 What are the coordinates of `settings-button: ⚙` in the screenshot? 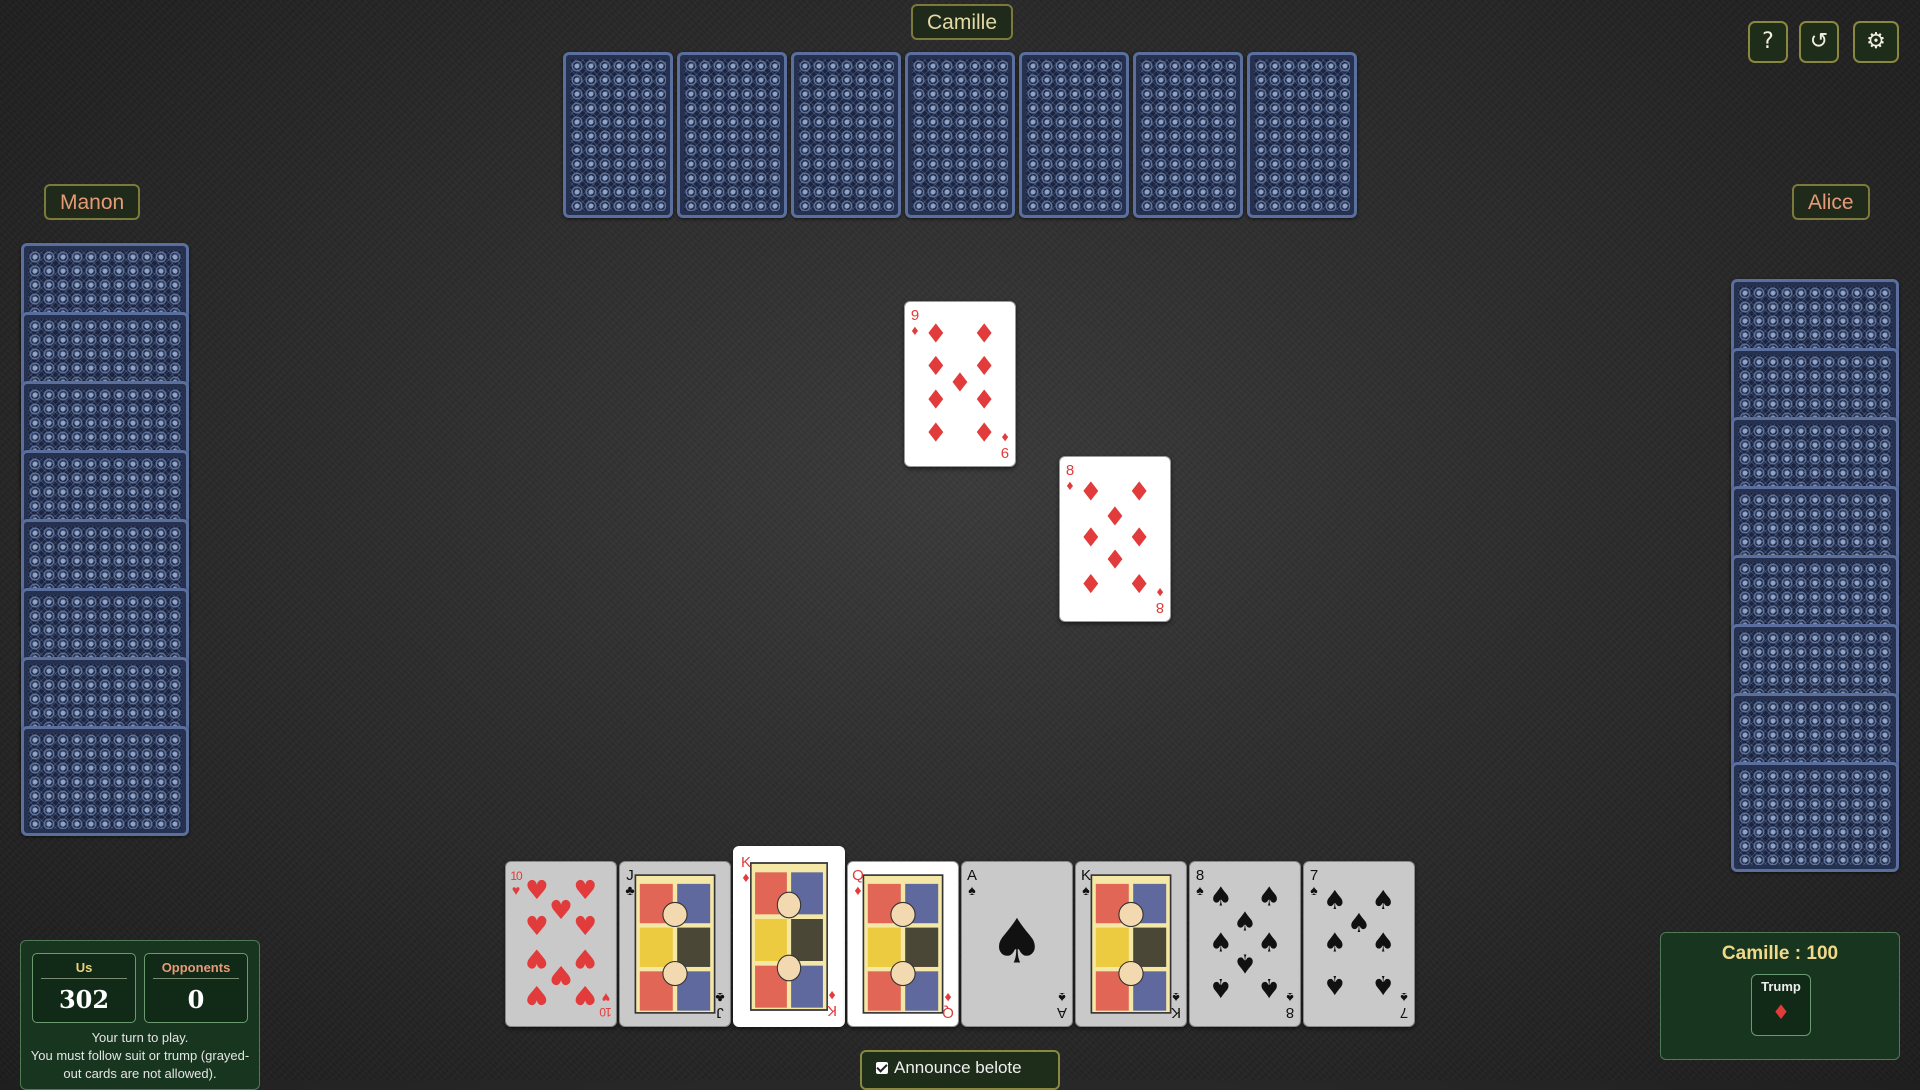 It's located at (1876, 42).